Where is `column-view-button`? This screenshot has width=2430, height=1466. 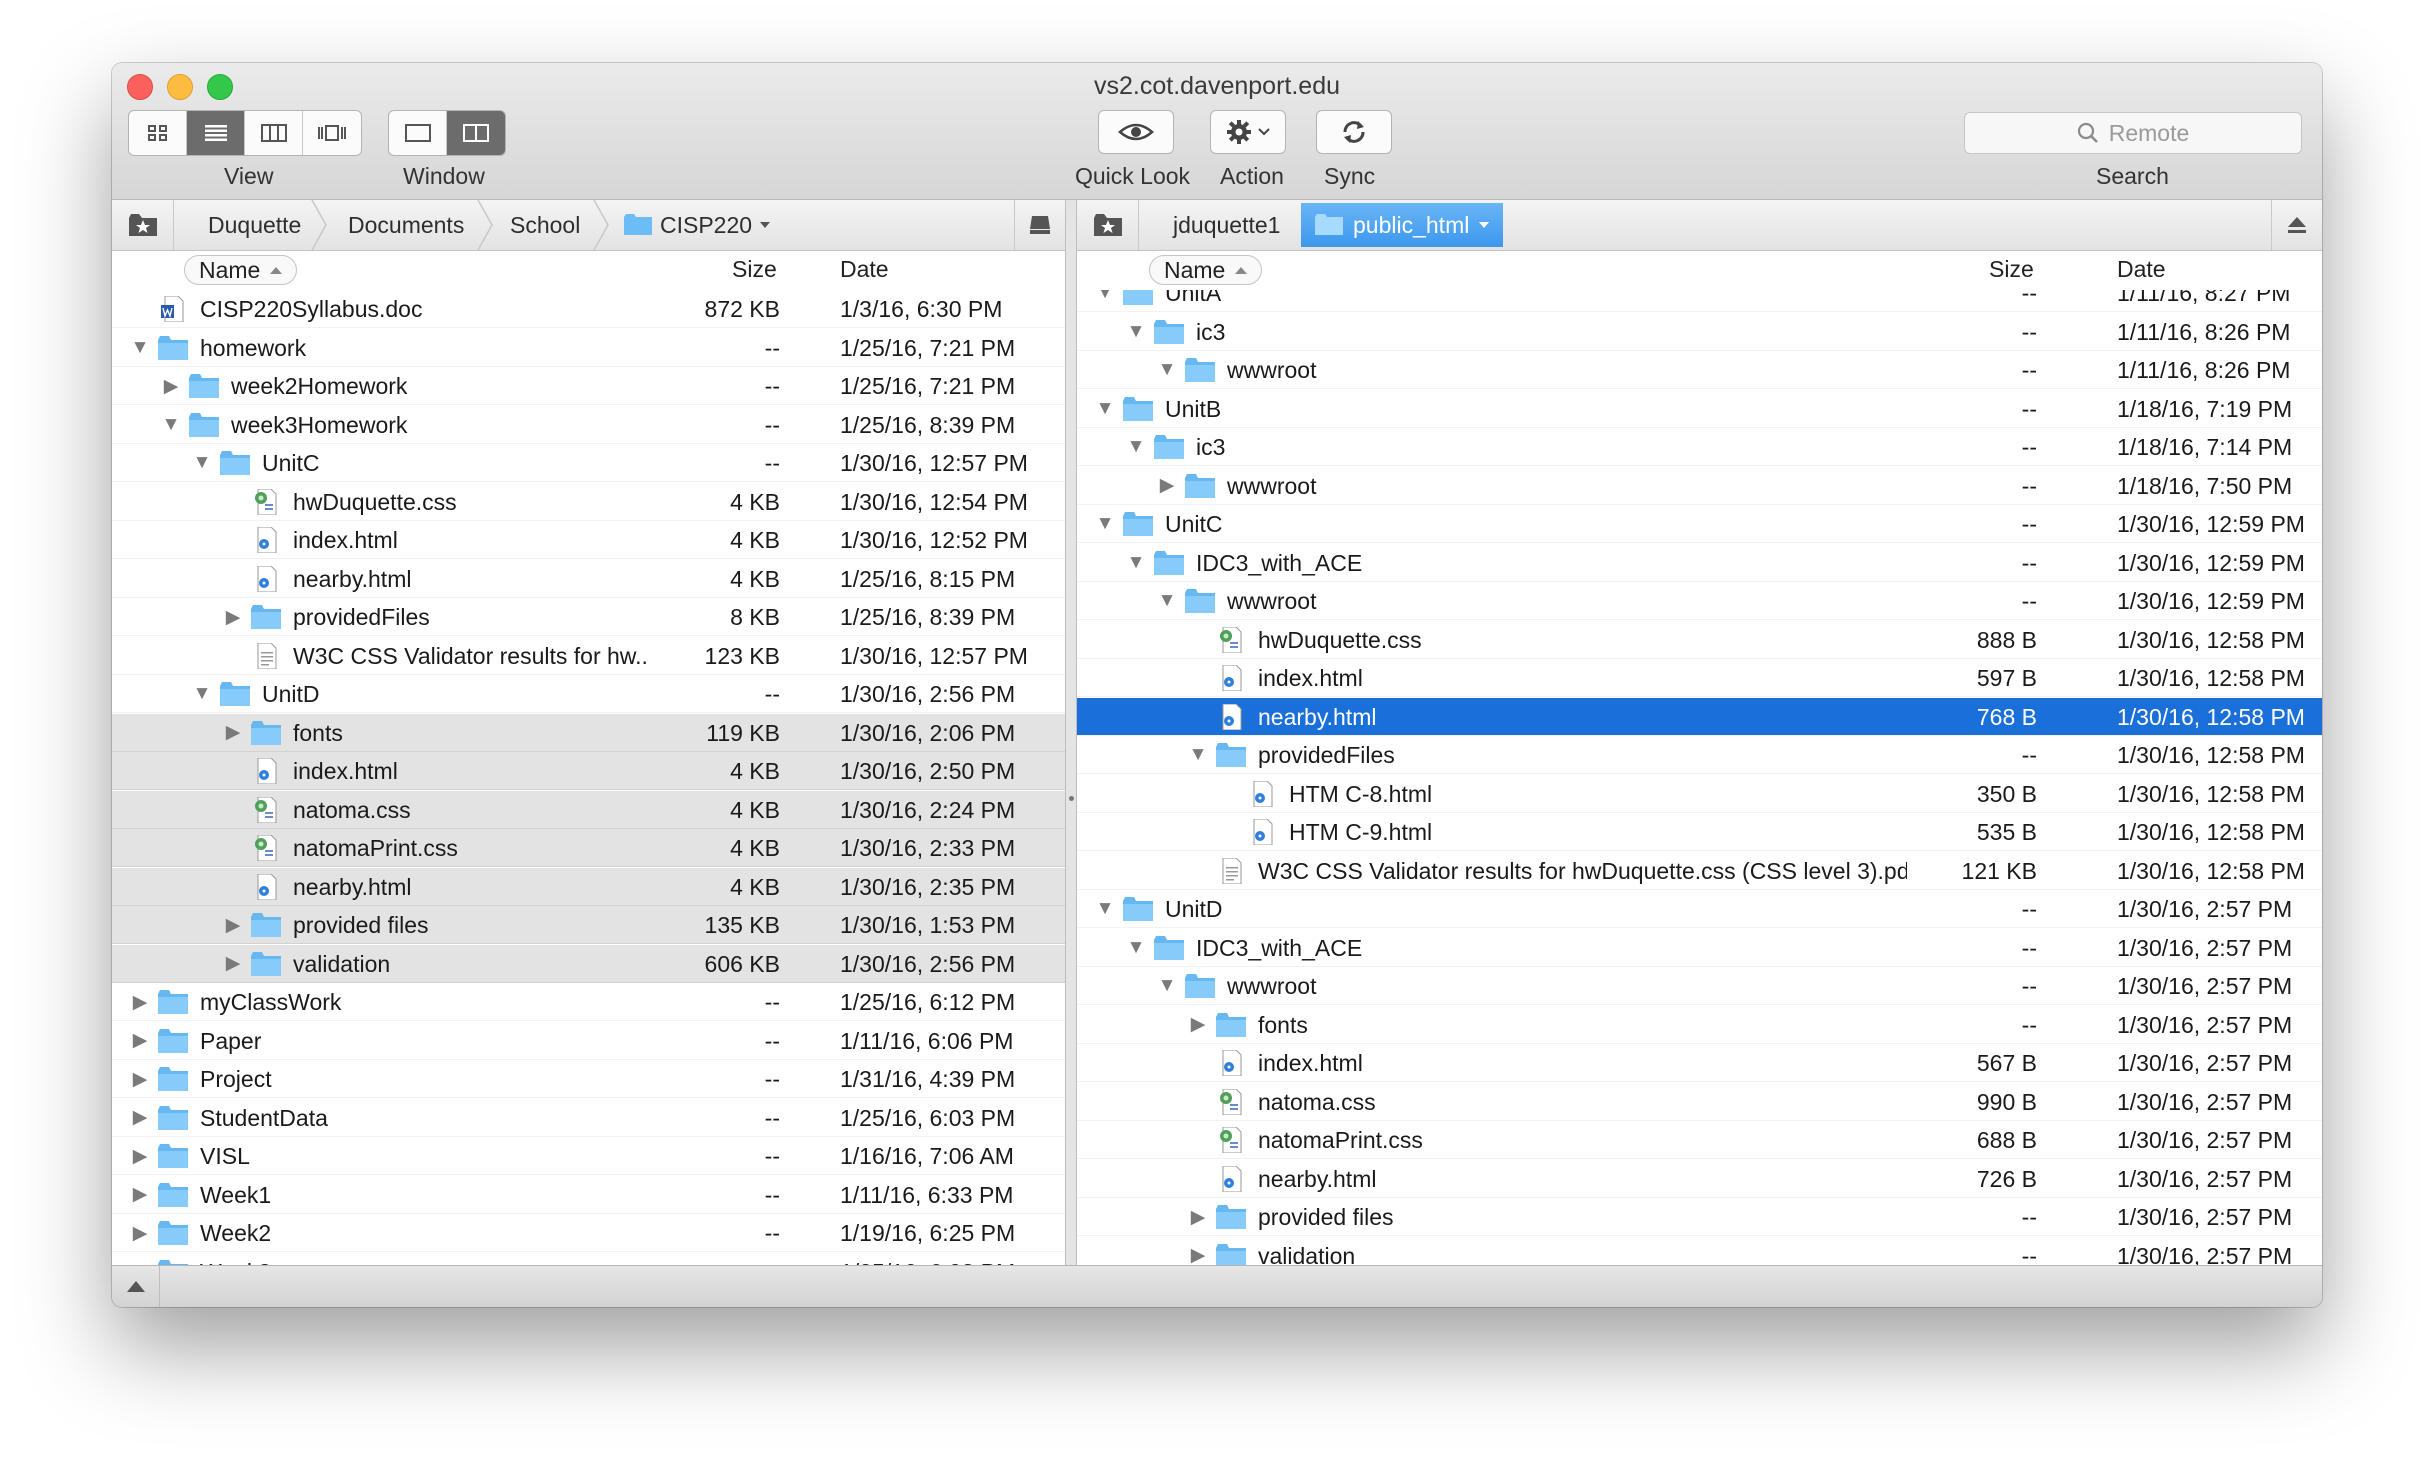
column-view-button is located at coordinates (274, 133).